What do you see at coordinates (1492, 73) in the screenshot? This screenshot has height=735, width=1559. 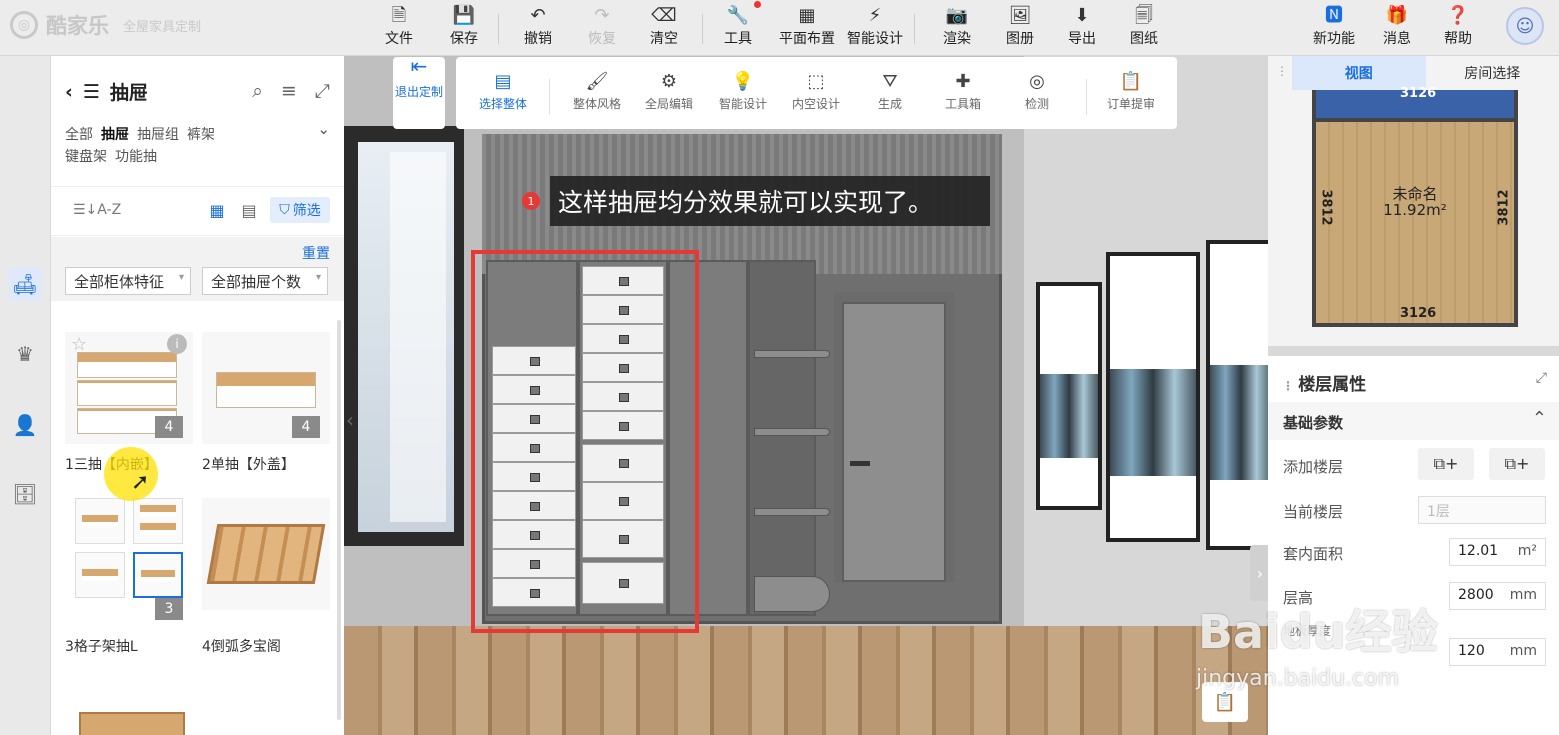 I see `tab-room-select: 房间选择` at bounding box center [1492, 73].